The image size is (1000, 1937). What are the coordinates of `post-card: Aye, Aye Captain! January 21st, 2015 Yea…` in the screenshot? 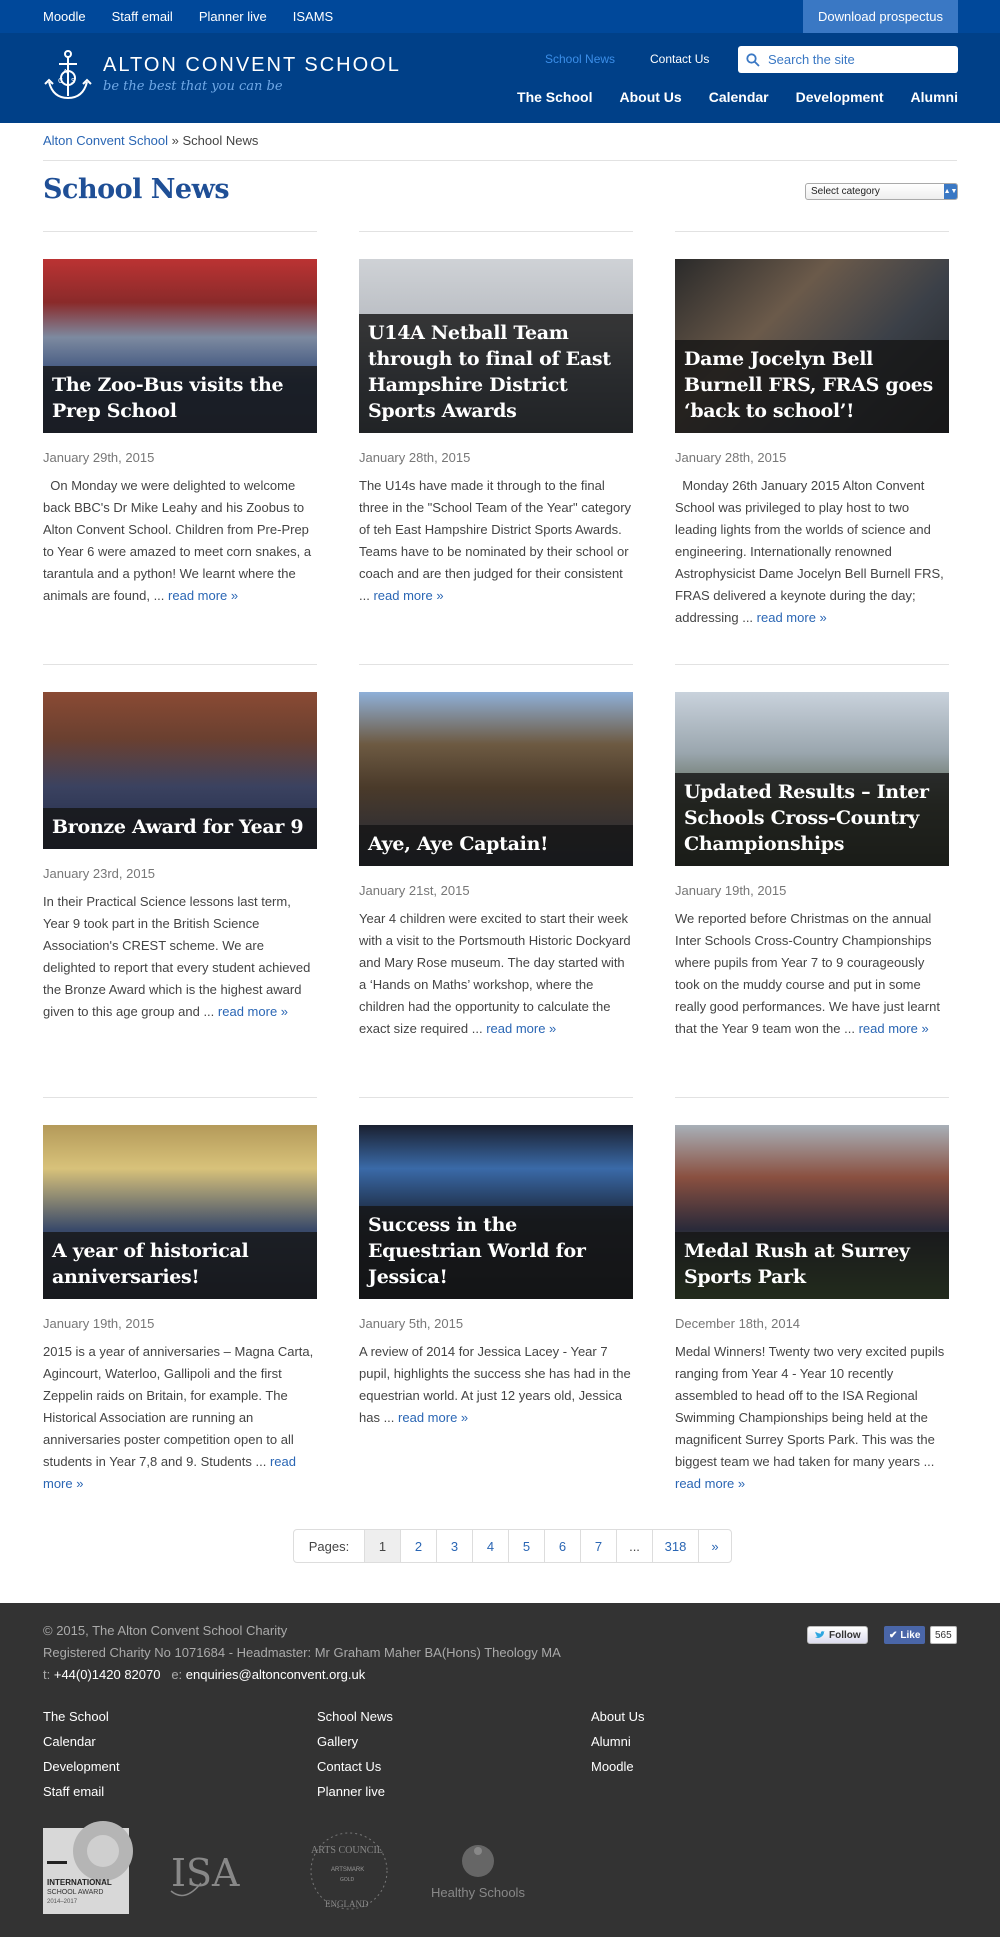 It's located at (496, 874).